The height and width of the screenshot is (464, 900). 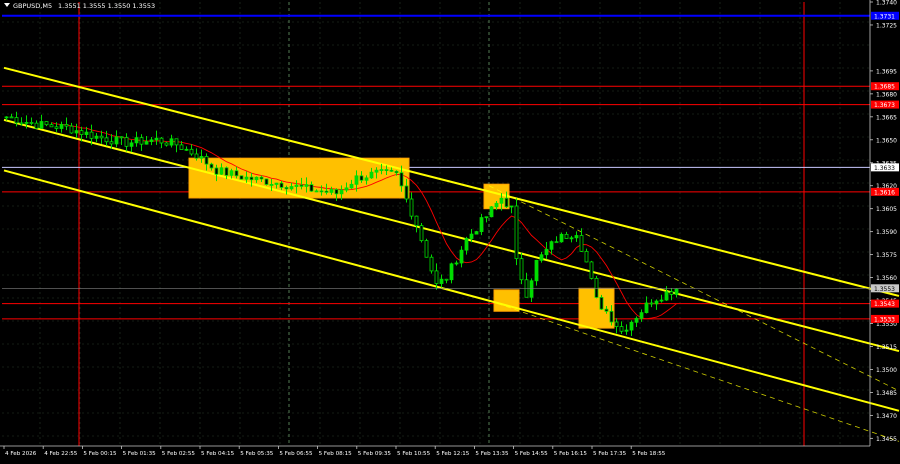 I want to click on price-tick-label: 1.3500, so click(x=886, y=370).